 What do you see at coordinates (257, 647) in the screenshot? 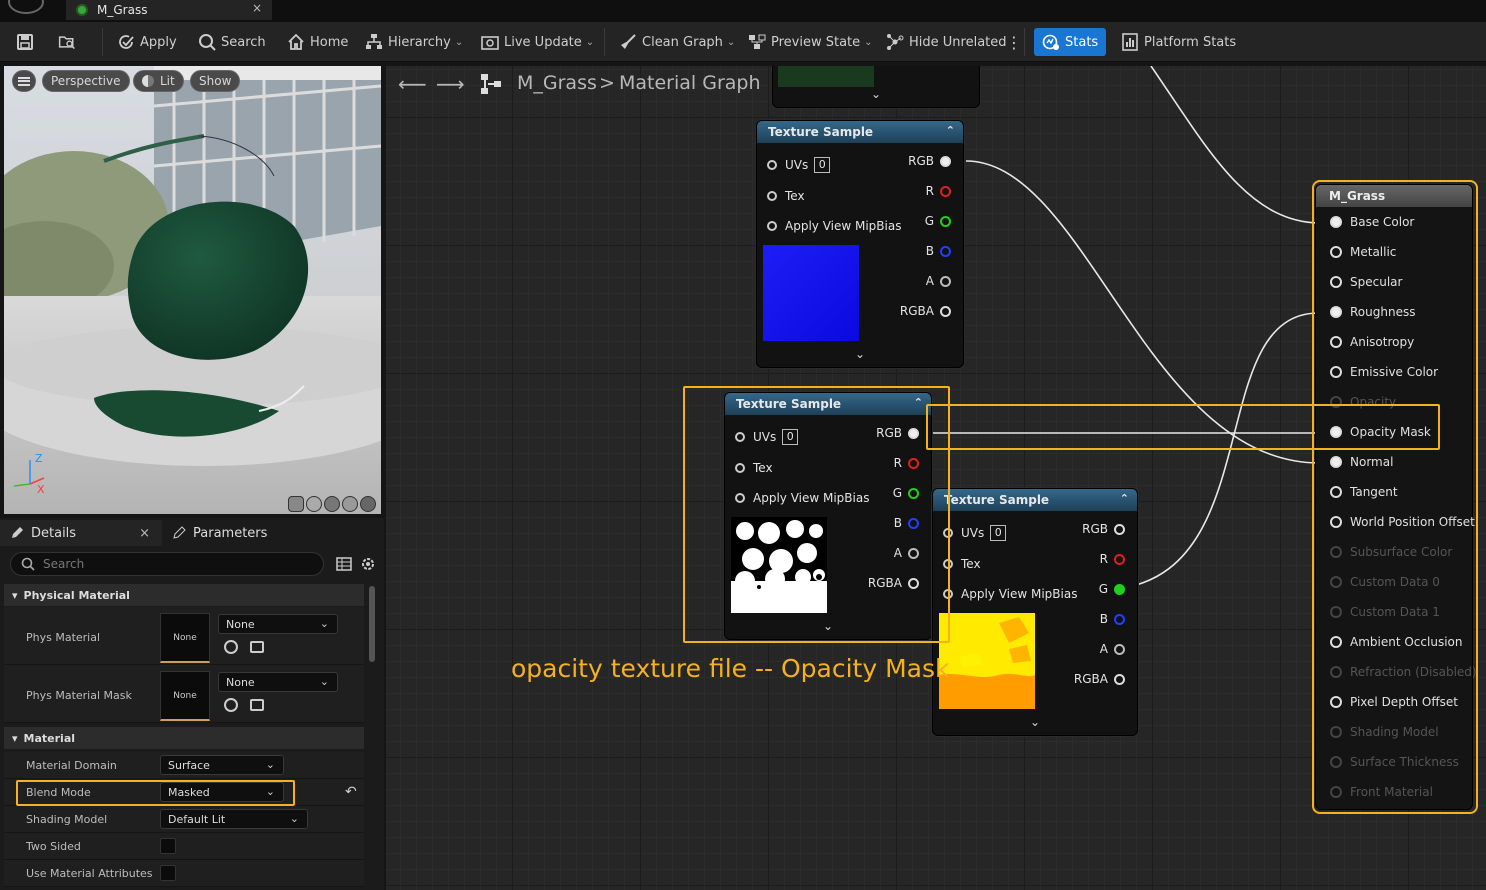
I see `browse-asset-icon` at bounding box center [257, 647].